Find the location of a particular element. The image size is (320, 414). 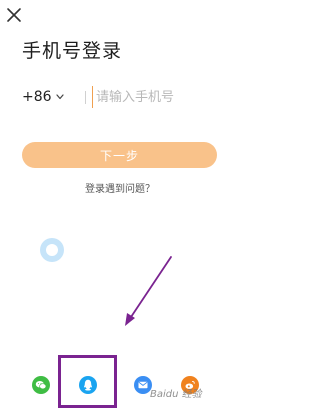

floating-assist-ball is located at coordinates (52, 250).